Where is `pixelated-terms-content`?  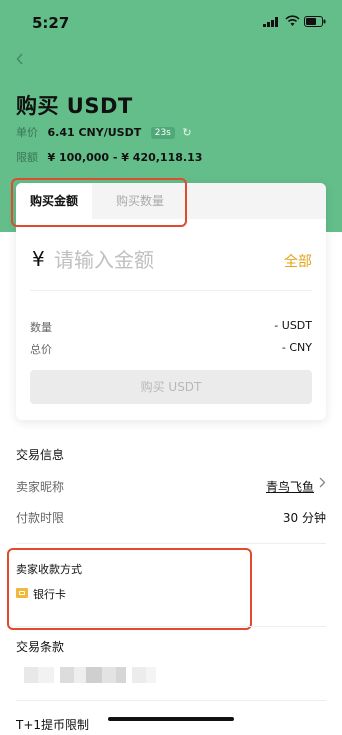 pixelated-terms-content is located at coordinates (94, 675).